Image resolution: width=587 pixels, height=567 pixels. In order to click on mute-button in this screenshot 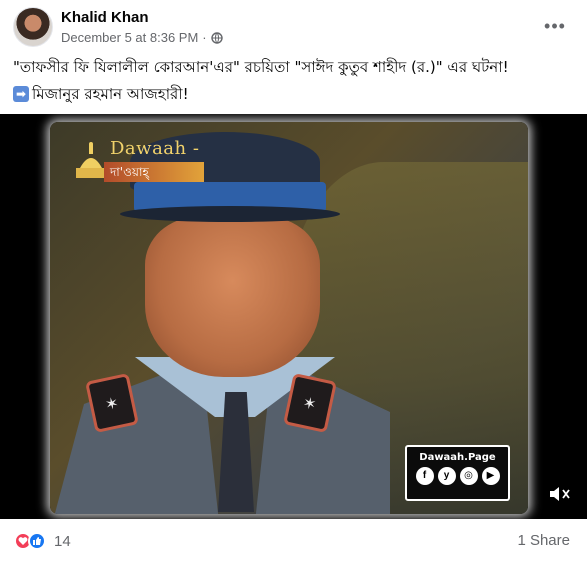, I will do `click(560, 494)`.